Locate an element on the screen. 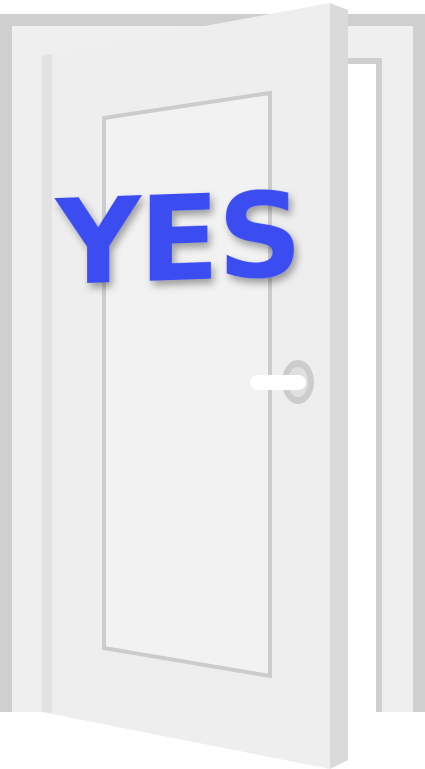  sign-text: YES is located at coordinates (176, 239).